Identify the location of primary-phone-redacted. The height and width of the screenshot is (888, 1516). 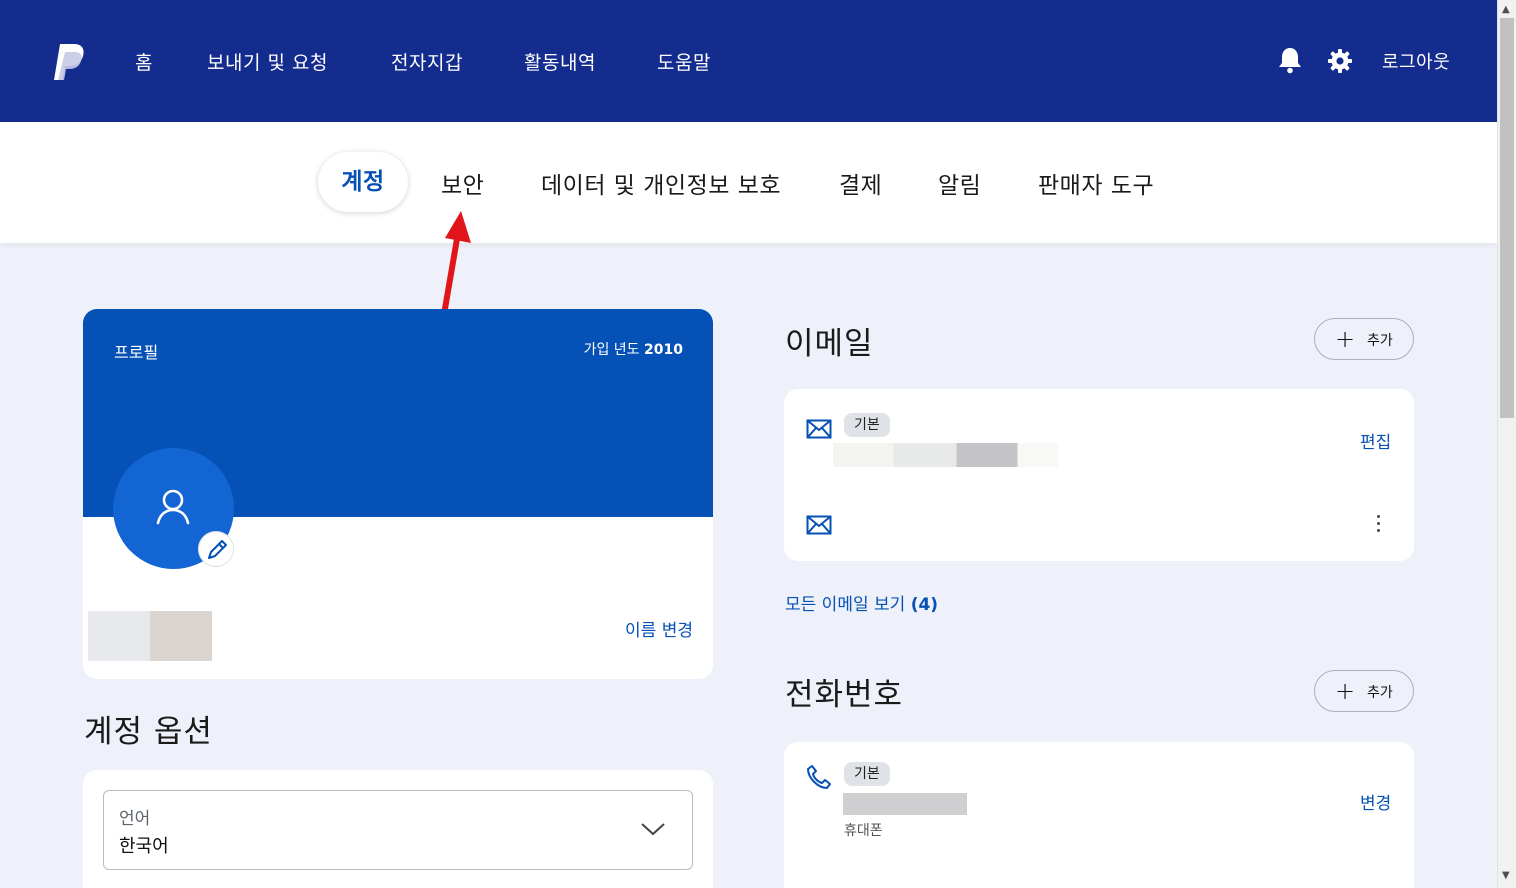
(905, 804).